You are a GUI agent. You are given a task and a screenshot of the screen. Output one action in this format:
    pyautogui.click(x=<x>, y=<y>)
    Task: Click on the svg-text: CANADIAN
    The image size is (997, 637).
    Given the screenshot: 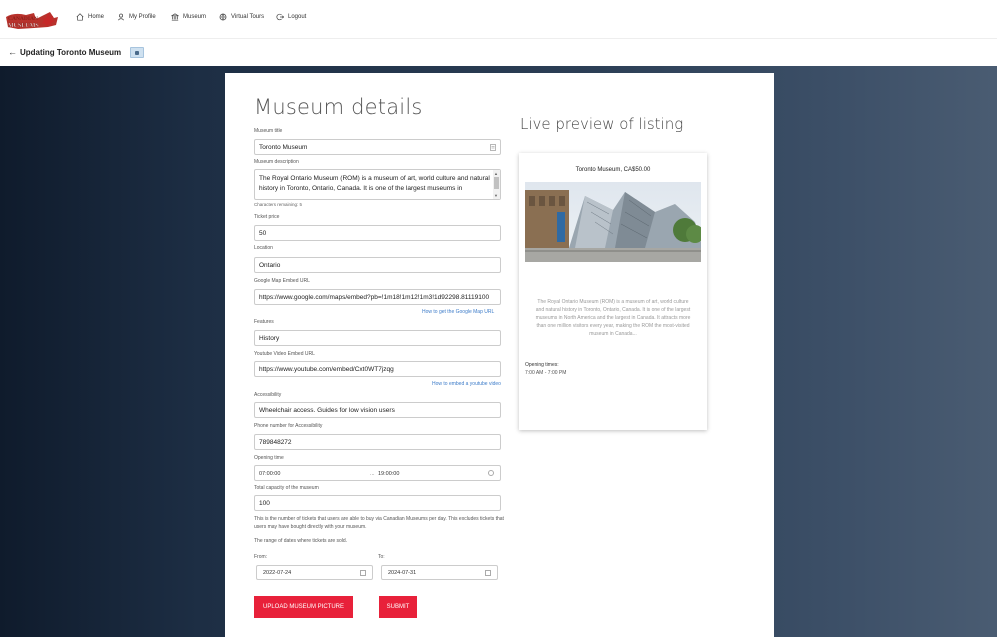 What is the action you would take?
    pyautogui.click(x=23, y=19)
    